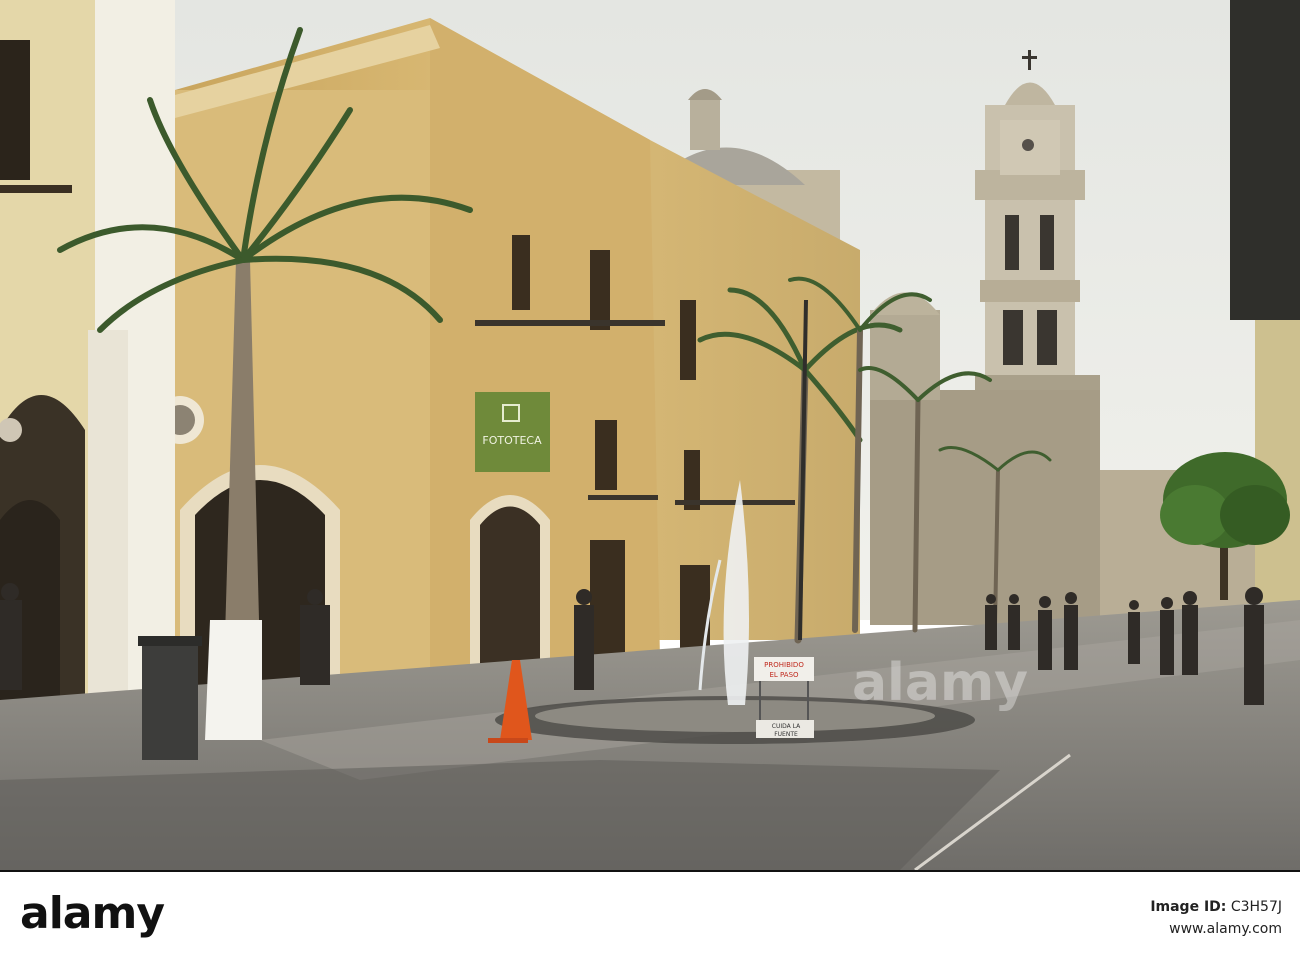  I want to click on cuida-sign-line2: FUENTE, so click(786, 734).